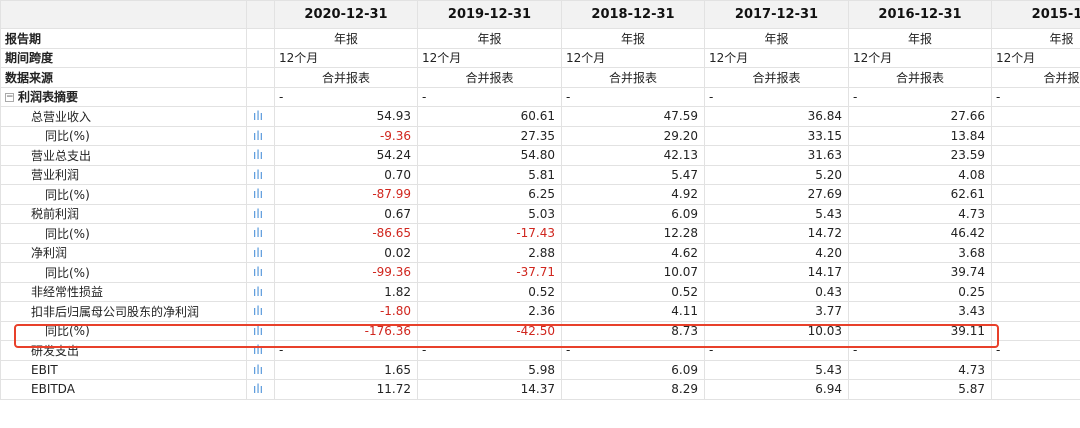 The width and height of the screenshot is (1080, 428). Describe the element at coordinates (346, 369) in the screenshot. I see `row-value-cell: 1.65` at that location.